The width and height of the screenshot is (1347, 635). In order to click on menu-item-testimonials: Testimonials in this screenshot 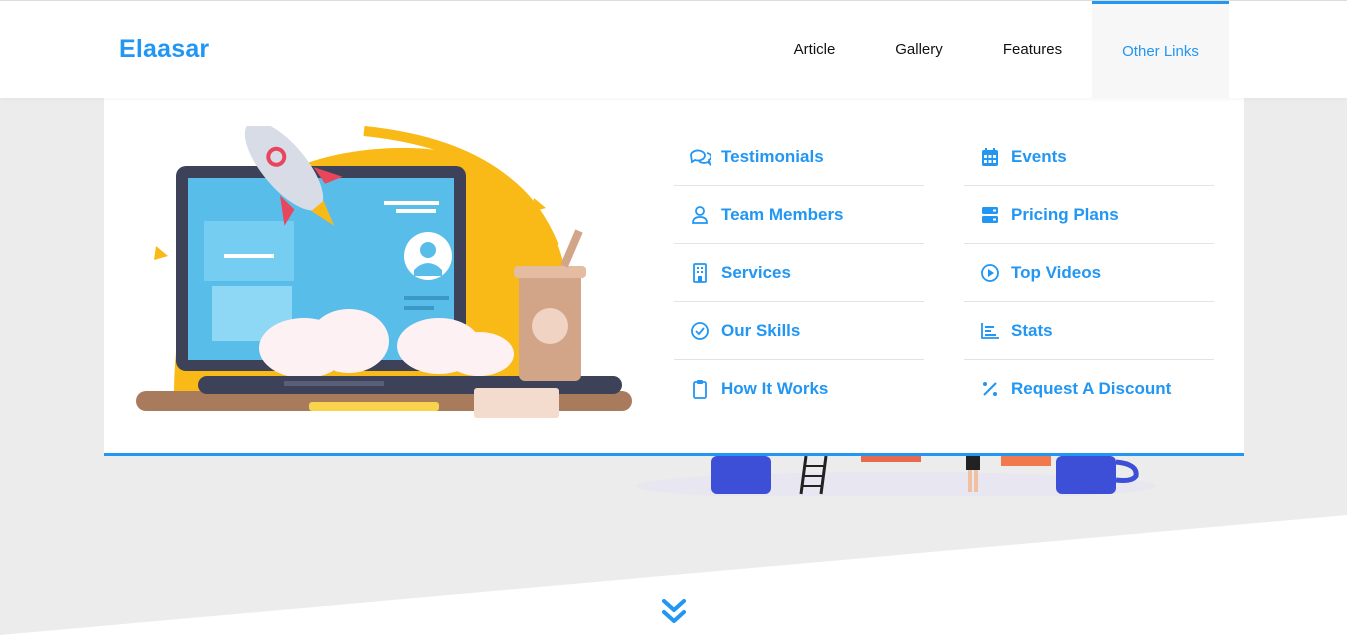, I will do `click(799, 157)`.